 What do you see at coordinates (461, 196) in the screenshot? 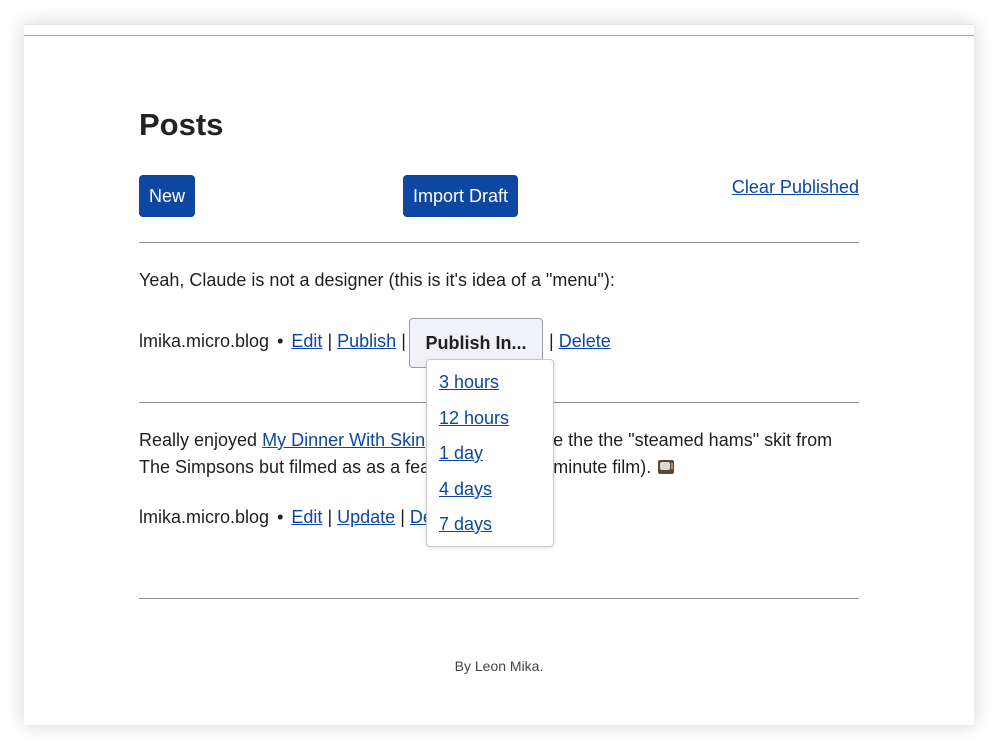
I see `import-draft-button: Import Draft` at bounding box center [461, 196].